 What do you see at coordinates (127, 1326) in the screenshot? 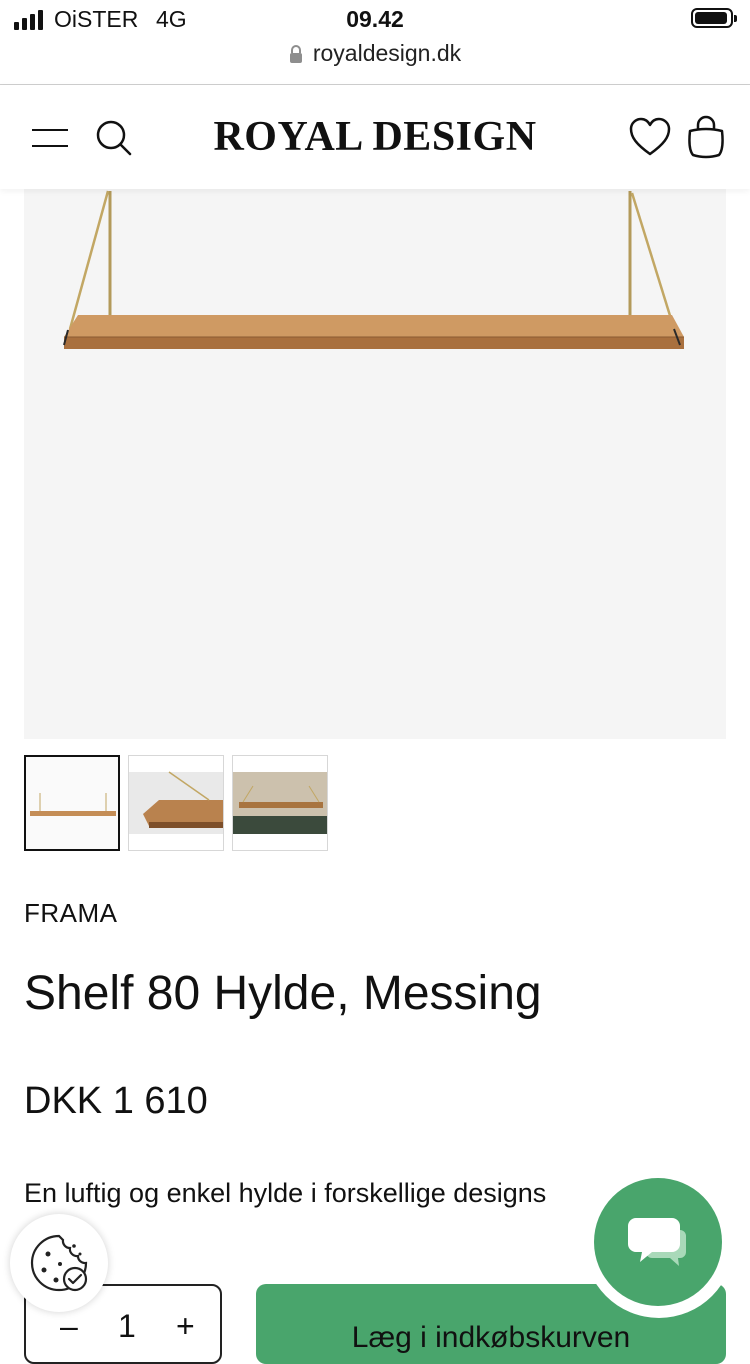
I see `quantity-value: 1` at bounding box center [127, 1326].